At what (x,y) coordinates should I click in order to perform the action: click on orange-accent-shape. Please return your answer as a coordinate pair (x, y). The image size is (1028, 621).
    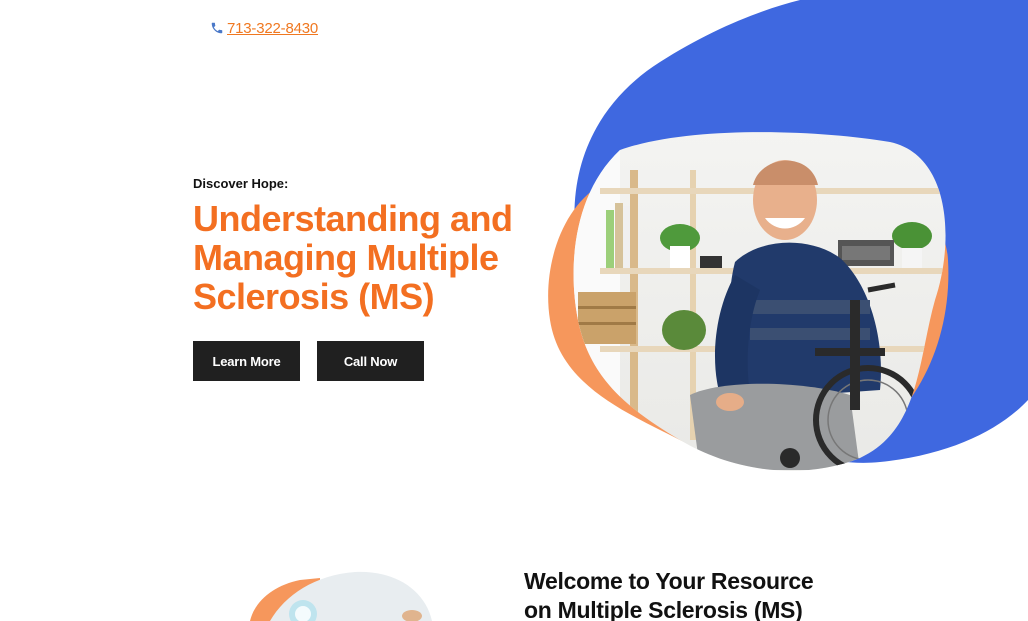
    Looking at the image, I should click on (285, 599).